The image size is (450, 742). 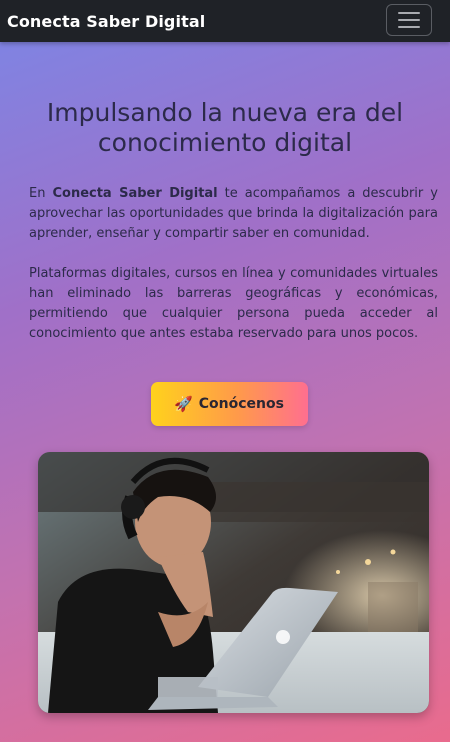 I want to click on cta-container: 🚀 Conócenos, so click(x=225, y=404).